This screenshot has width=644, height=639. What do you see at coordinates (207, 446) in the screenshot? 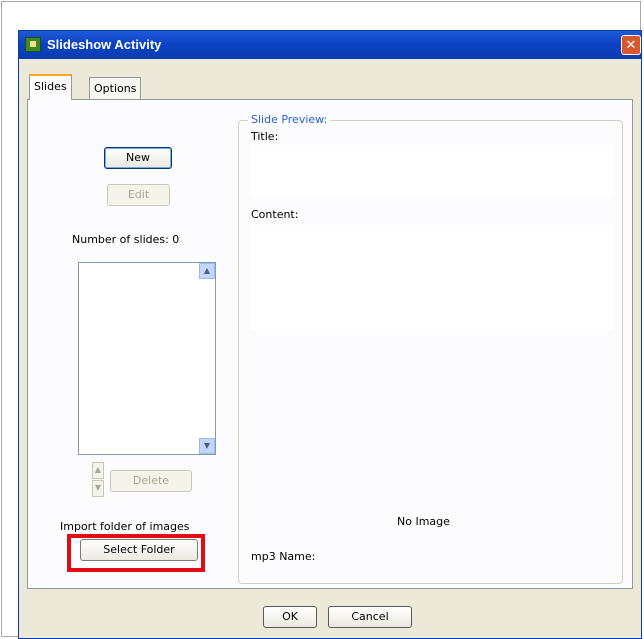
I see `scroll-down-icon: ▼` at bounding box center [207, 446].